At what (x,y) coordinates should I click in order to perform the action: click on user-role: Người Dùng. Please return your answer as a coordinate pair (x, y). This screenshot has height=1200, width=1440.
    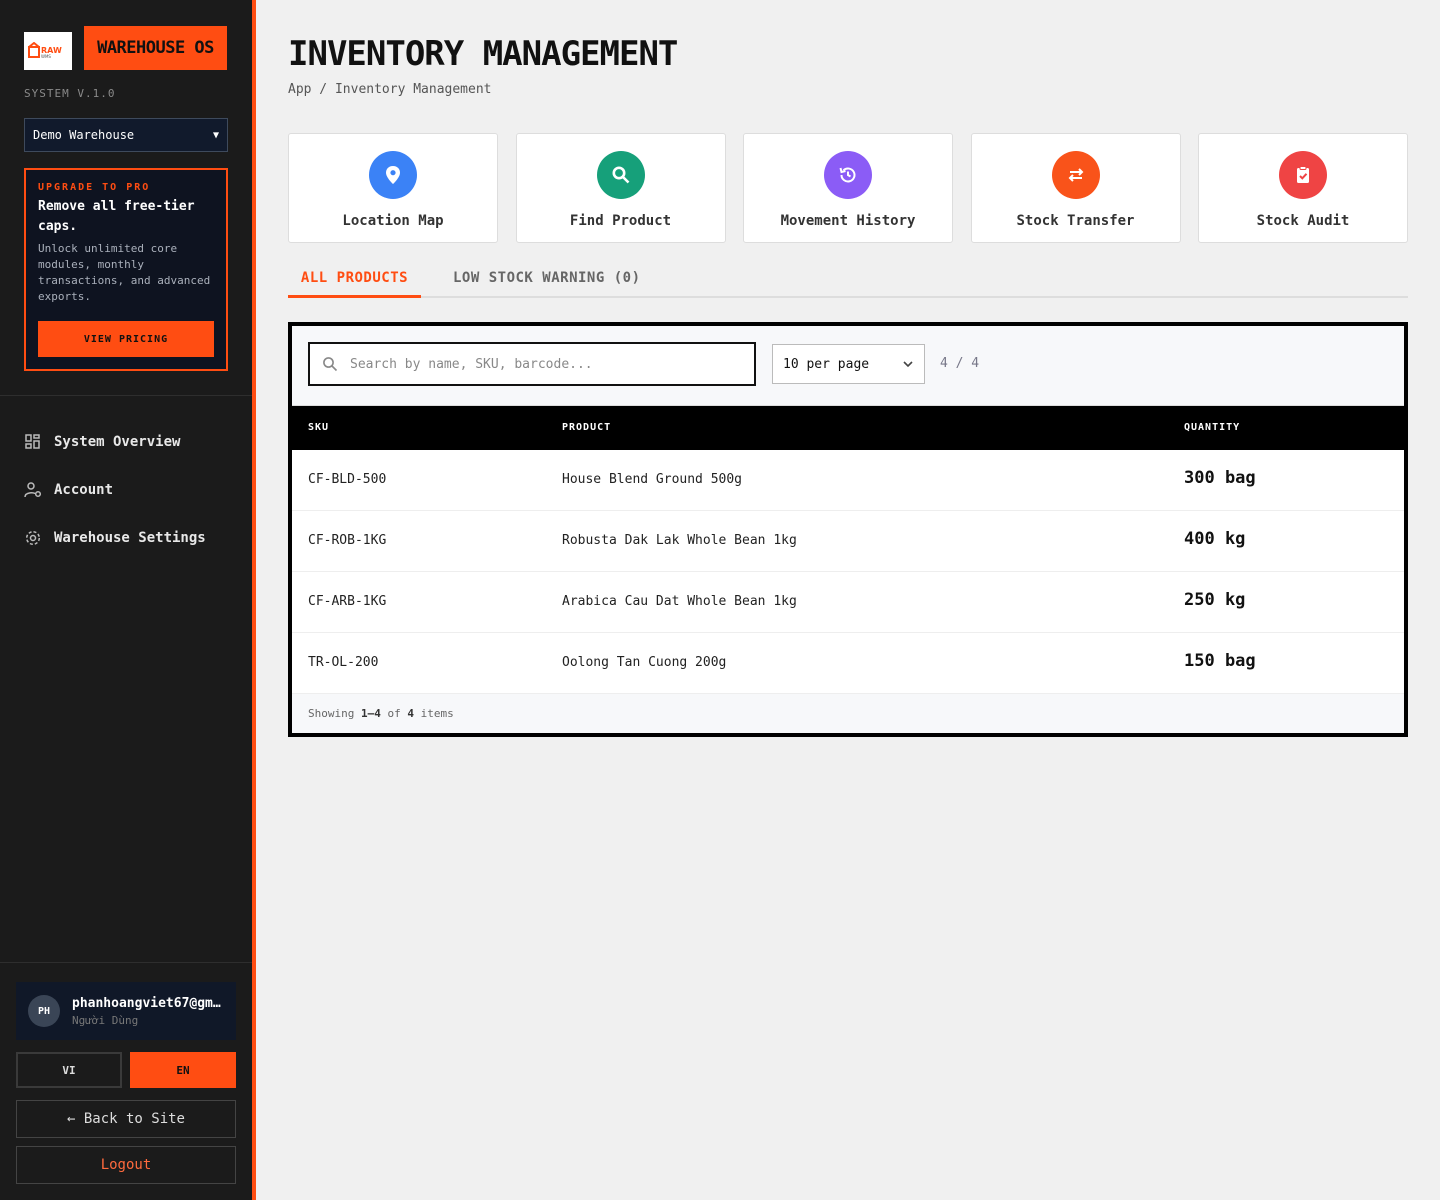
    Looking at the image, I should click on (105, 1020).